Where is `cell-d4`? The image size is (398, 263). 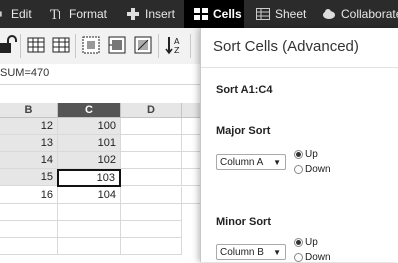
cell-d4 is located at coordinates (151, 177).